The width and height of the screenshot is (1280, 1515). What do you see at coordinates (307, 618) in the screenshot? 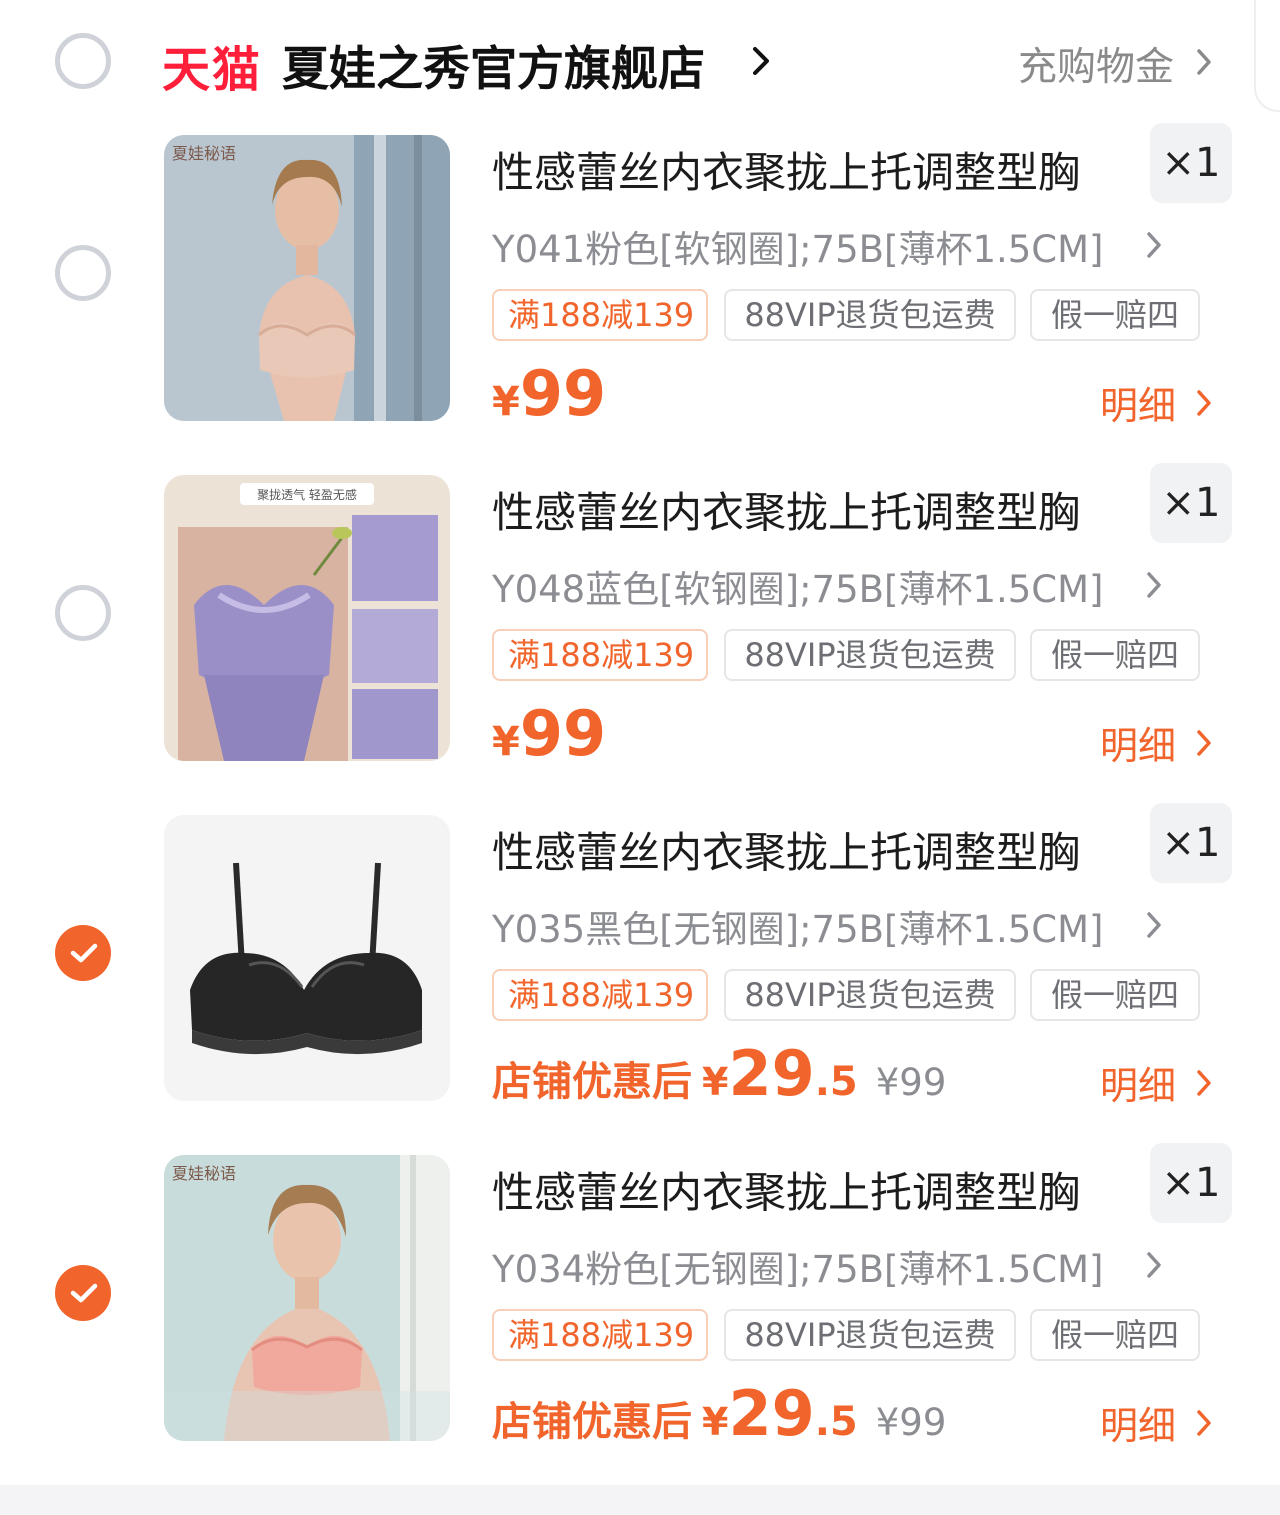
I see `product-image: 聚拢透气 轻盈无感` at bounding box center [307, 618].